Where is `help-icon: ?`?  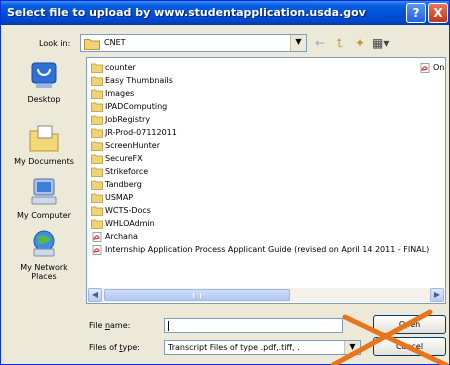
help-icon: ? is located at coordinates (416, 13).